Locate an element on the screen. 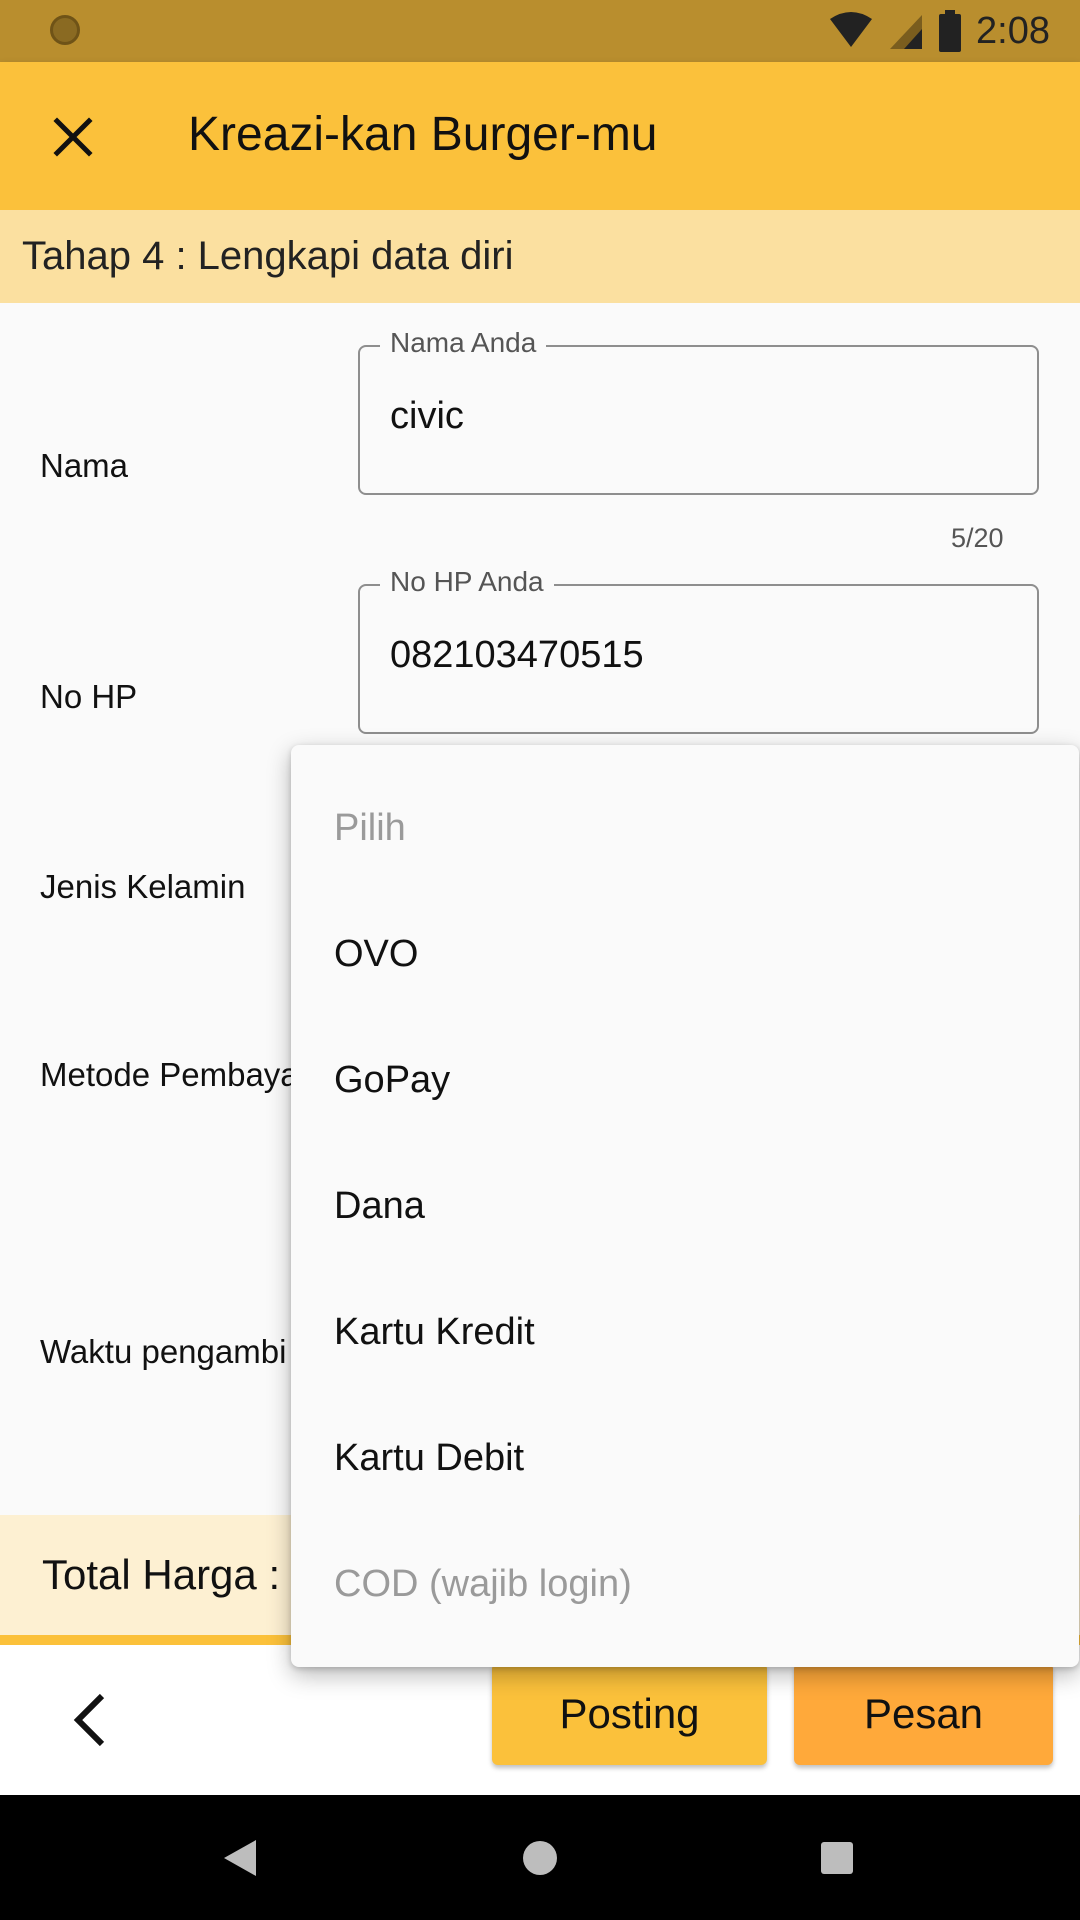 The height and width of the screenshot is (1920, 1080). bottom-action-bar: Posting Pesan is located at coordinates (540, 1720).